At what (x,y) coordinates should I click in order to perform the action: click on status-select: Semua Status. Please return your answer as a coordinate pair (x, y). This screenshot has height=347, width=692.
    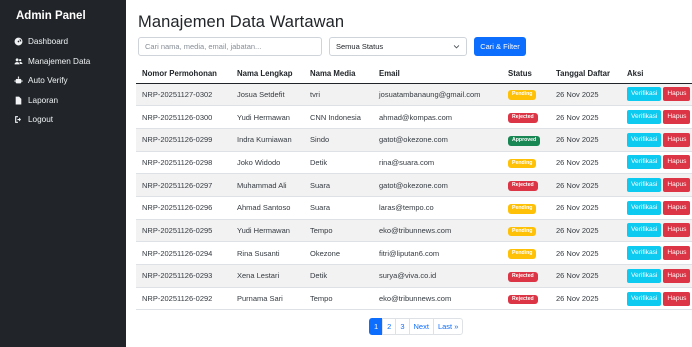
    Looking at the image, I should click on (398, 46).